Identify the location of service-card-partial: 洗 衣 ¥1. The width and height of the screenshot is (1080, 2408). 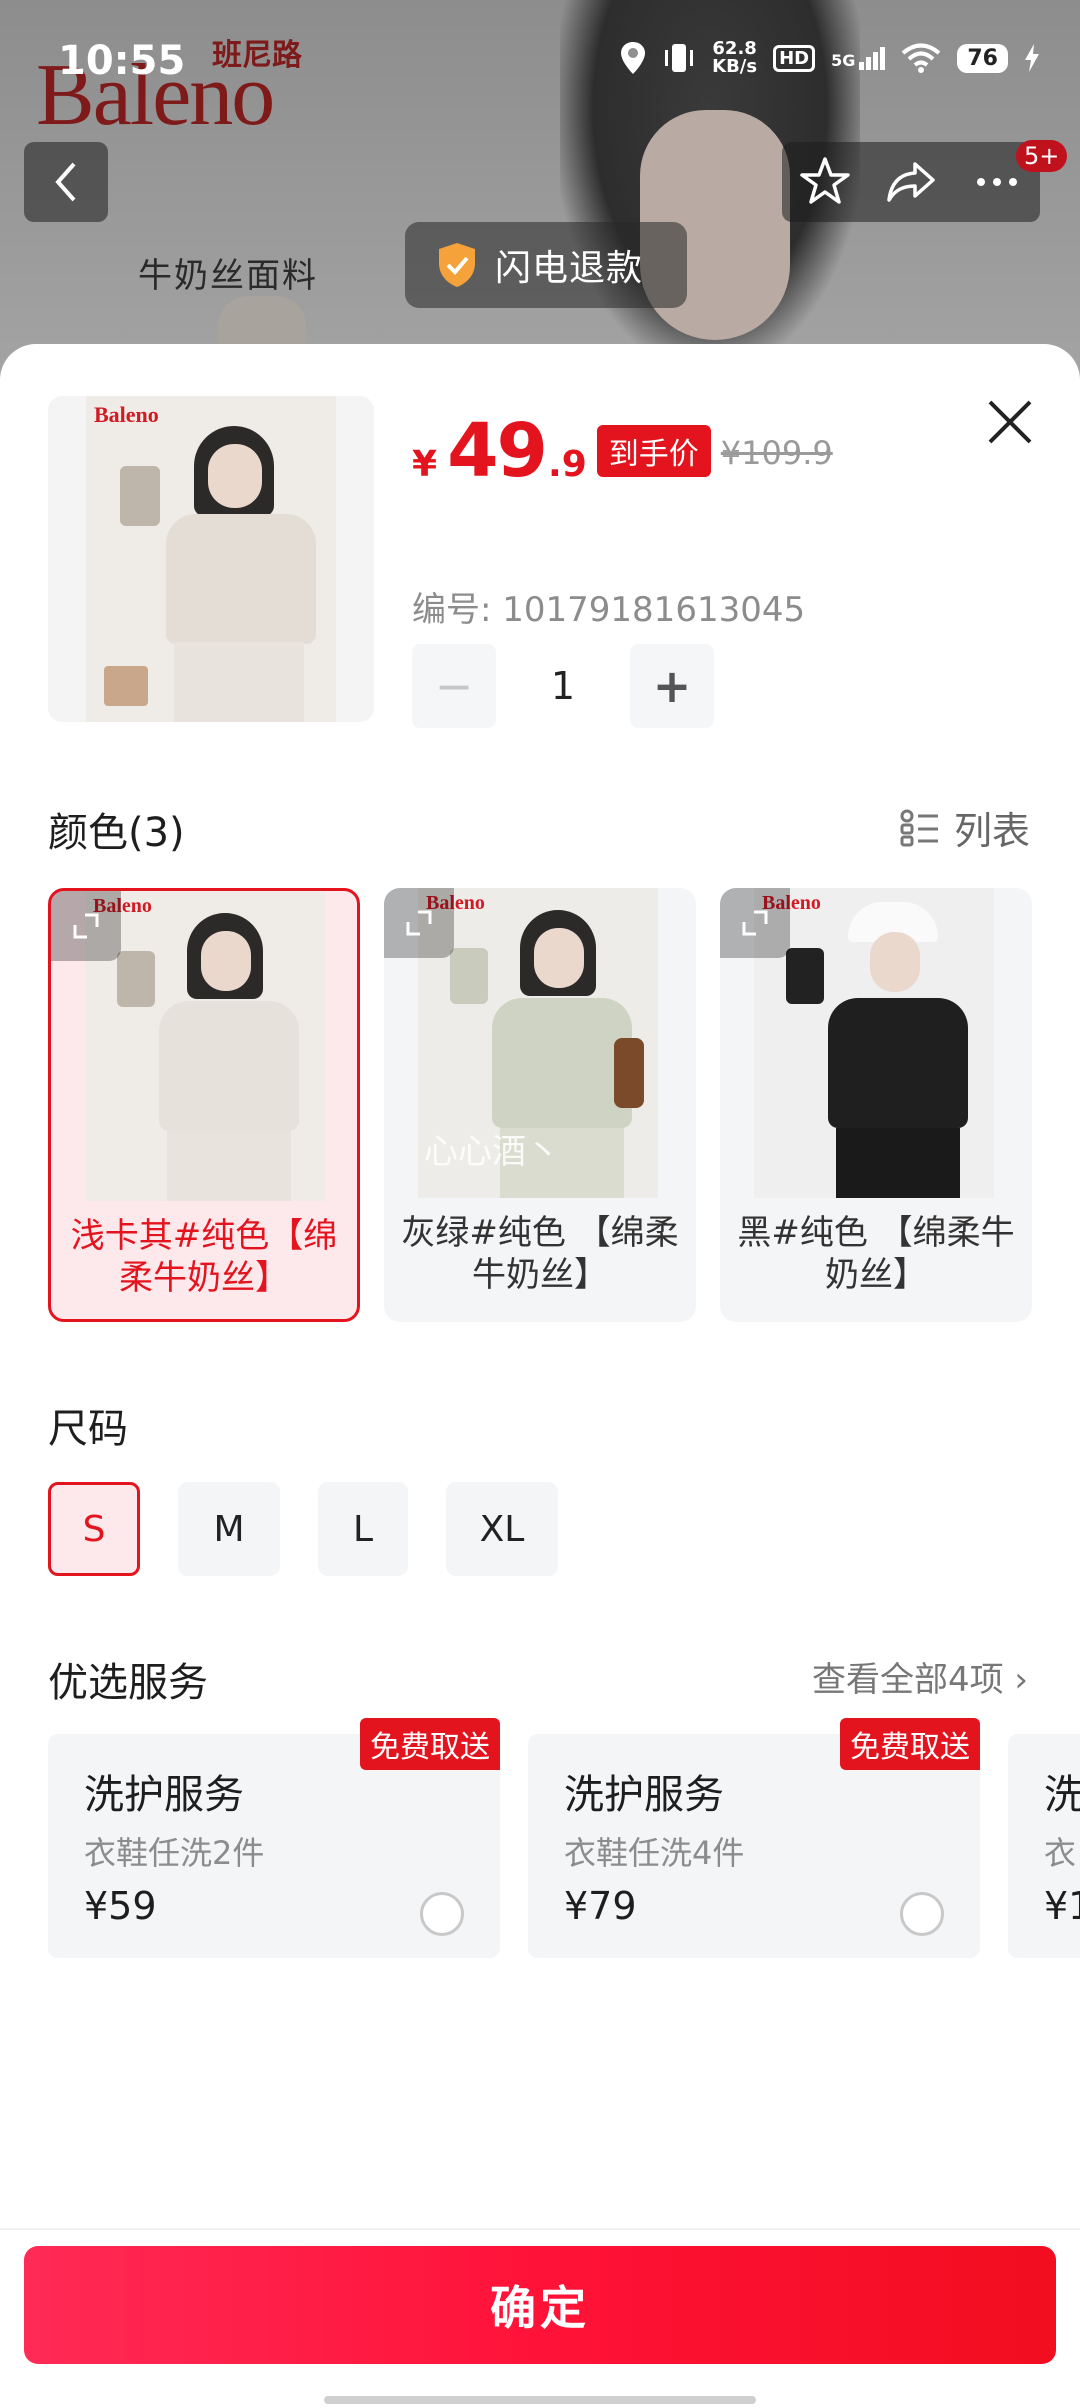
(1044, 1846).